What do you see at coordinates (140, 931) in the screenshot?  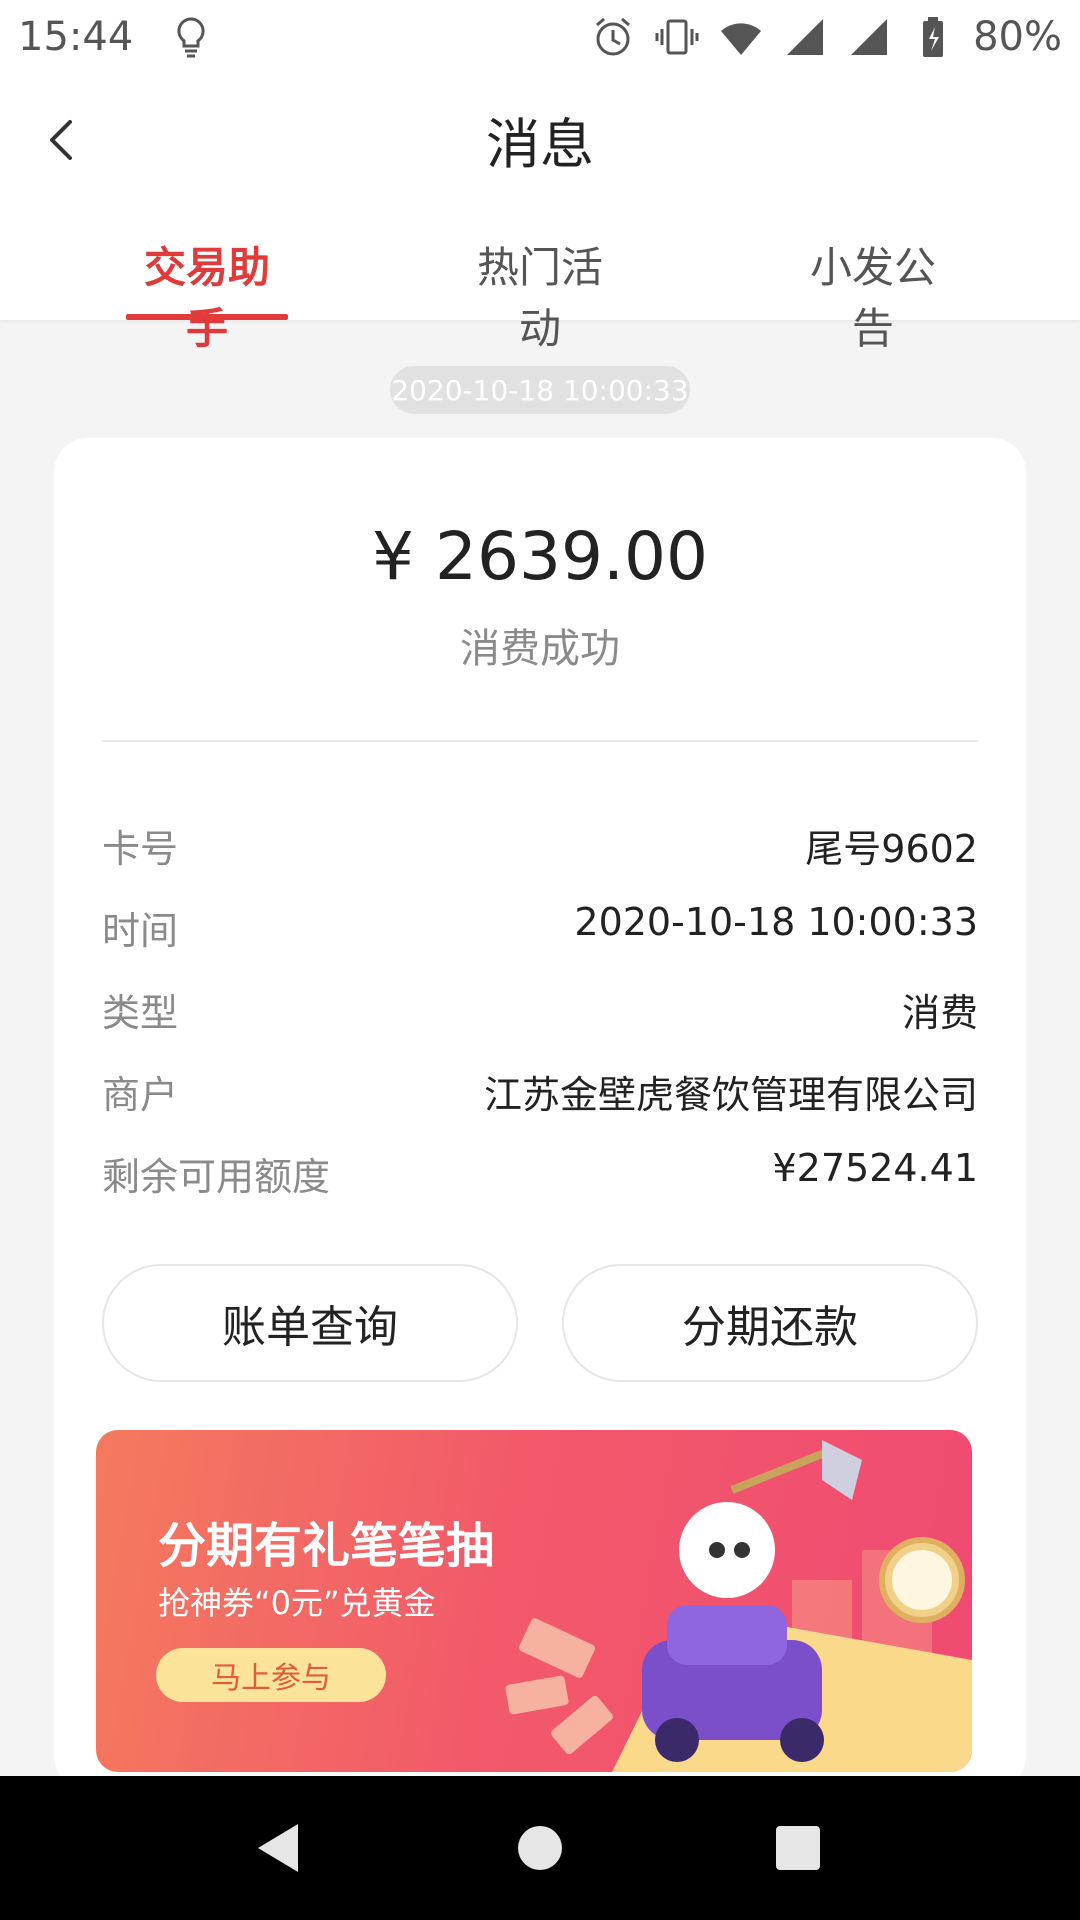 I see `detail-label: 时间` at bounding box center [140, 931].